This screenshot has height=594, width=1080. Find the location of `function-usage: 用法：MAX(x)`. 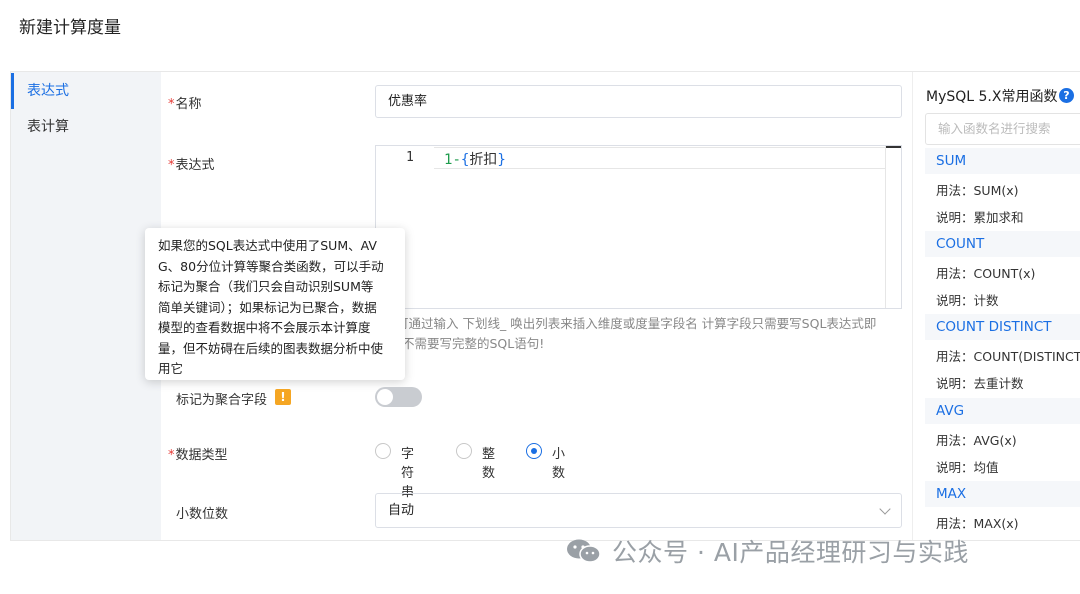

function-usage: 用法：MAX(x) is located at coordinates (977, 523).